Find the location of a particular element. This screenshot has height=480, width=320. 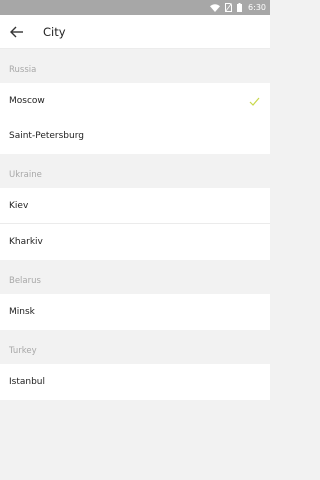

arrow-left-icon is located at coordinates (17, 32).